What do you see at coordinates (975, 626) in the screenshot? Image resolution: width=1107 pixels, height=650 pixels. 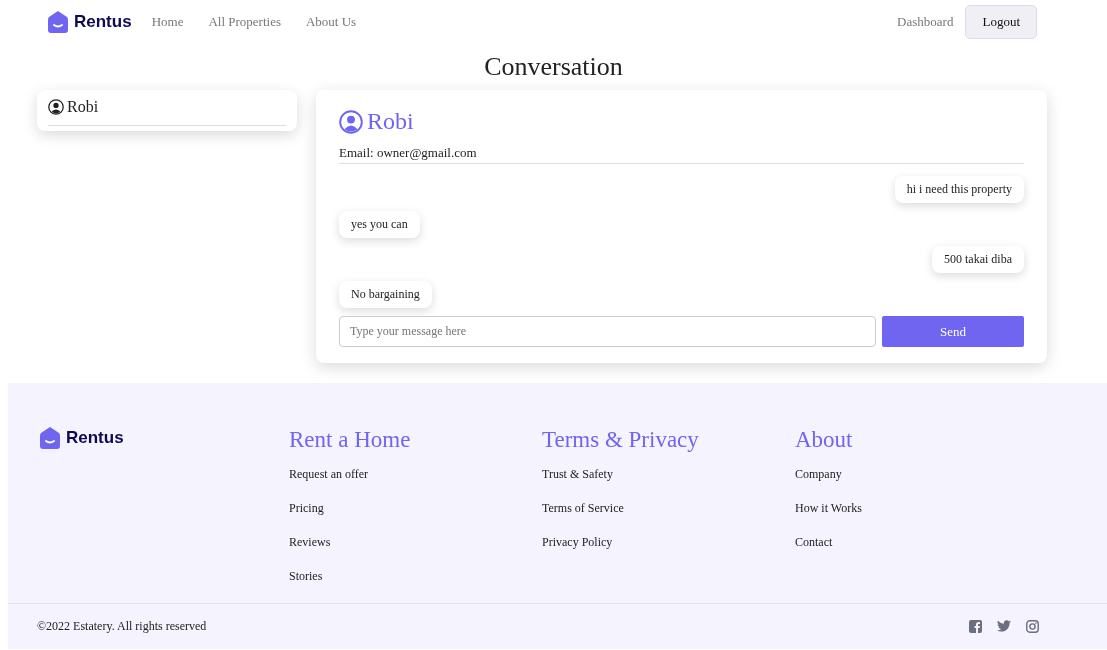 I see `facebook-icon` at bounding box center [975, 626].